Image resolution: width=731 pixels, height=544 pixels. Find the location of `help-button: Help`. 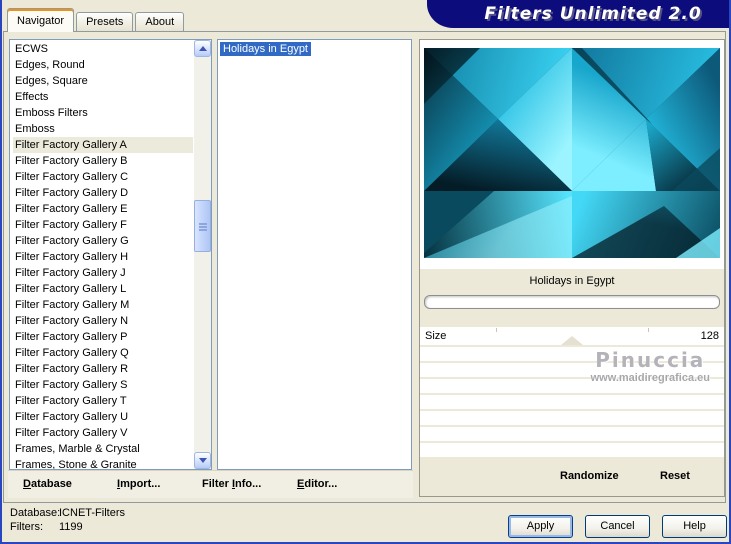

help-button: Help is located at coordinates (694, 526).